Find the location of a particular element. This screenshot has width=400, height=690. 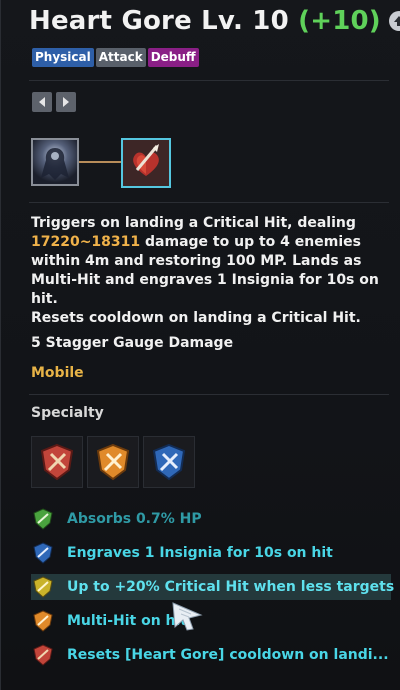

upgrade-arrow-icon is located at coordinates (394, 21).